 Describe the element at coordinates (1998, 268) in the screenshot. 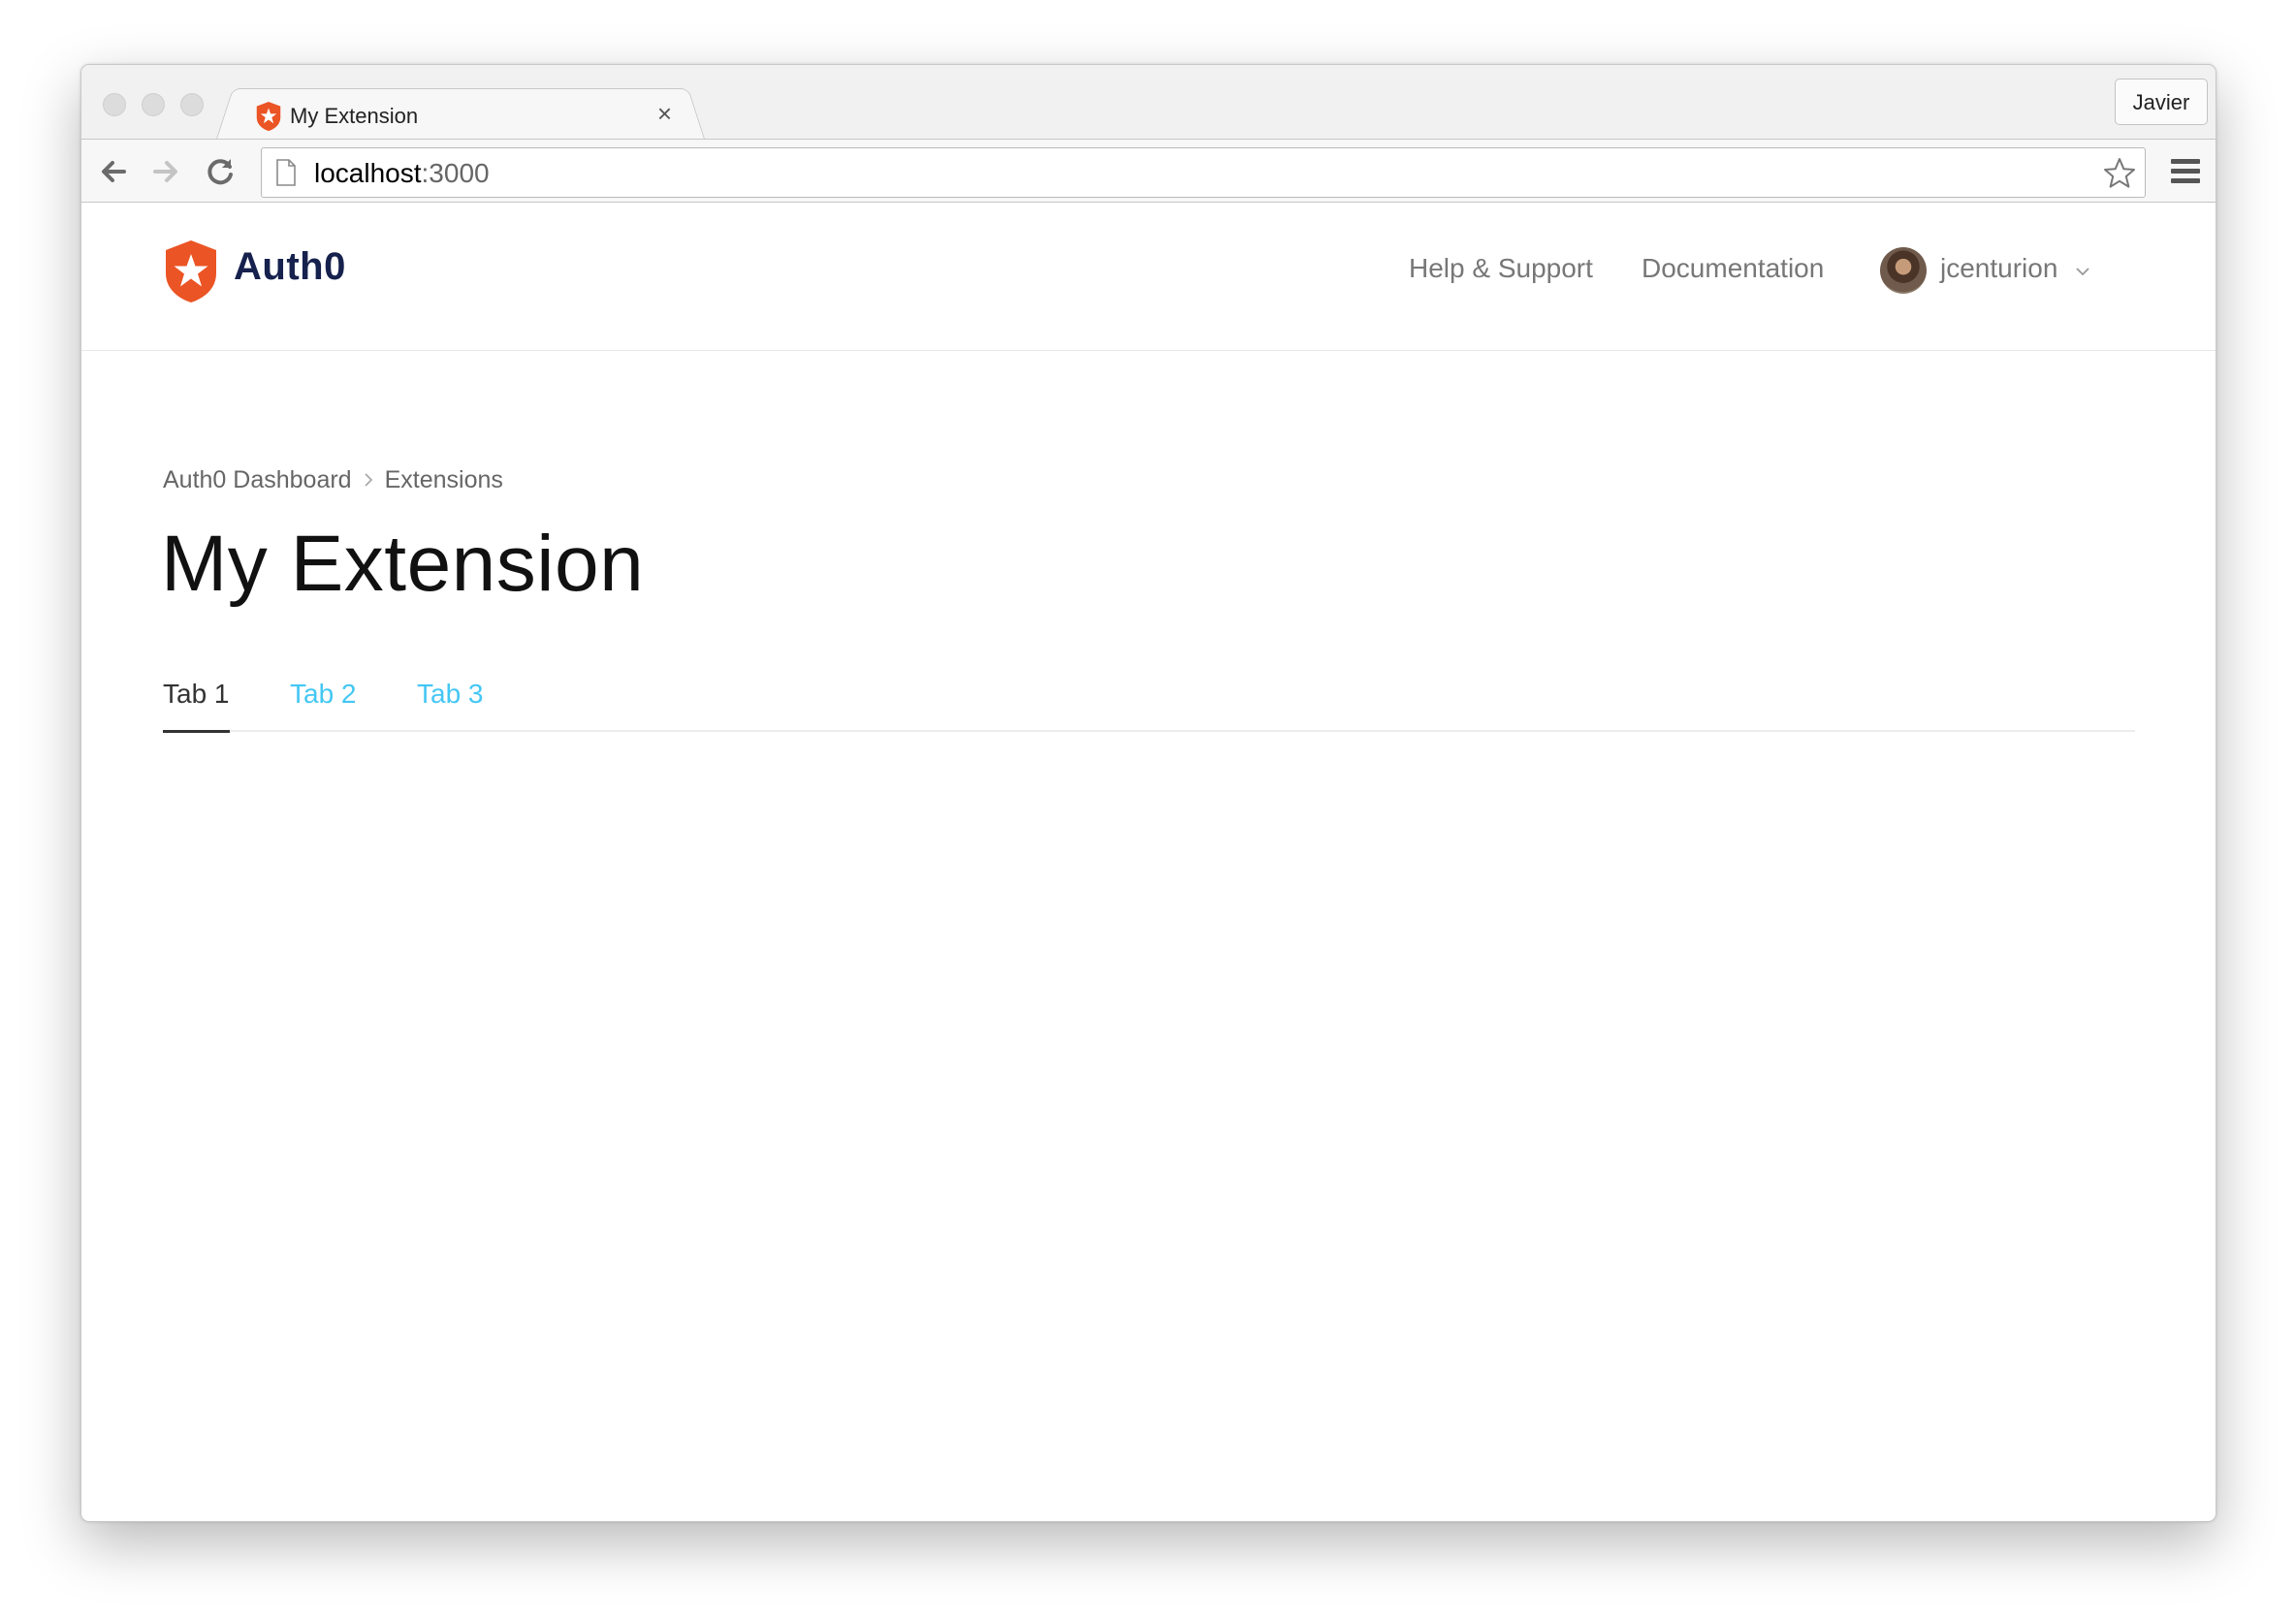

I see `user-menu-name: jcenturion` at that location.